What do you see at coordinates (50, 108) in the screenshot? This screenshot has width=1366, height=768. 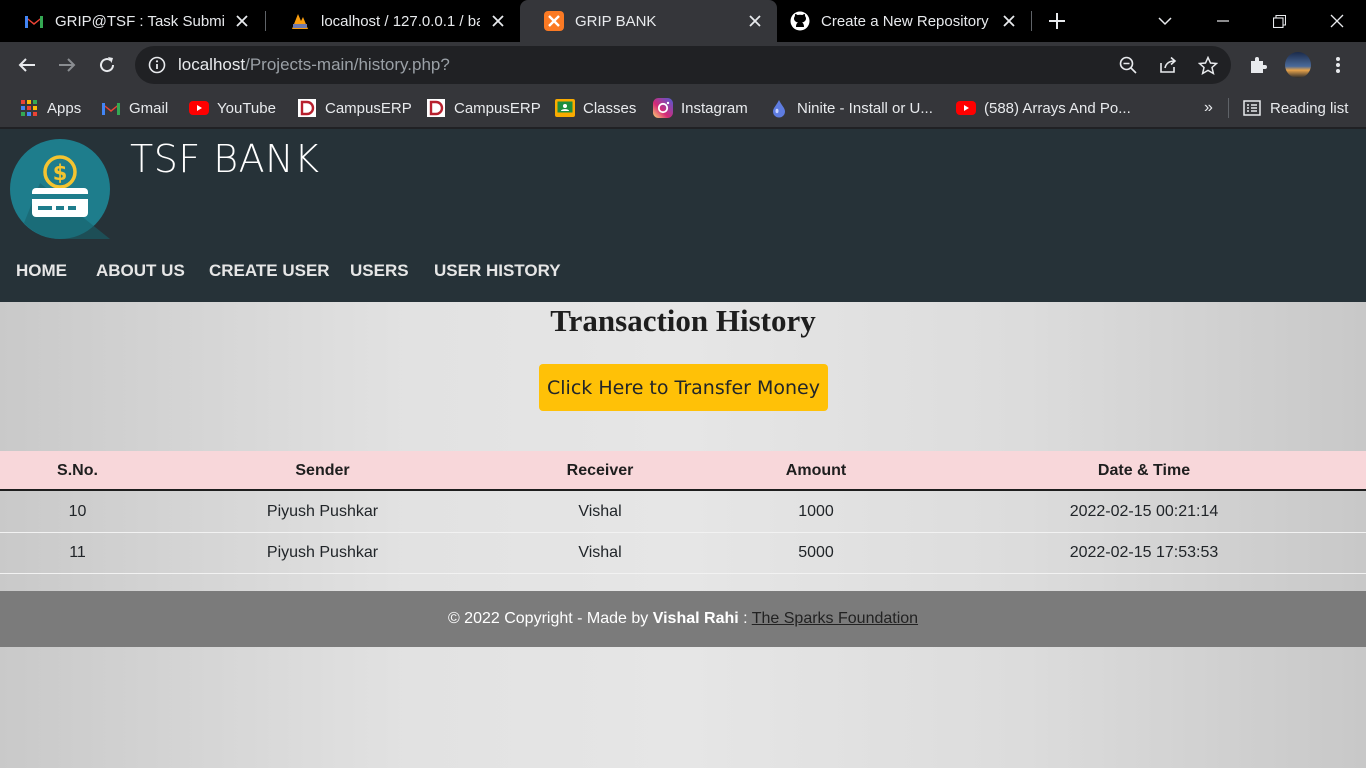 I see `bookmark-apps: Apps` at bounding box center [50, 108].